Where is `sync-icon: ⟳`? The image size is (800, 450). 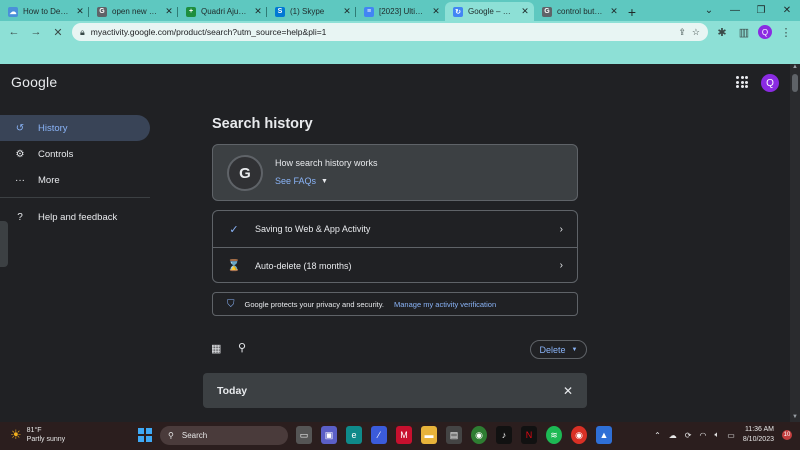 sync-icon: ⟳ is located at coordinates (688, 435).